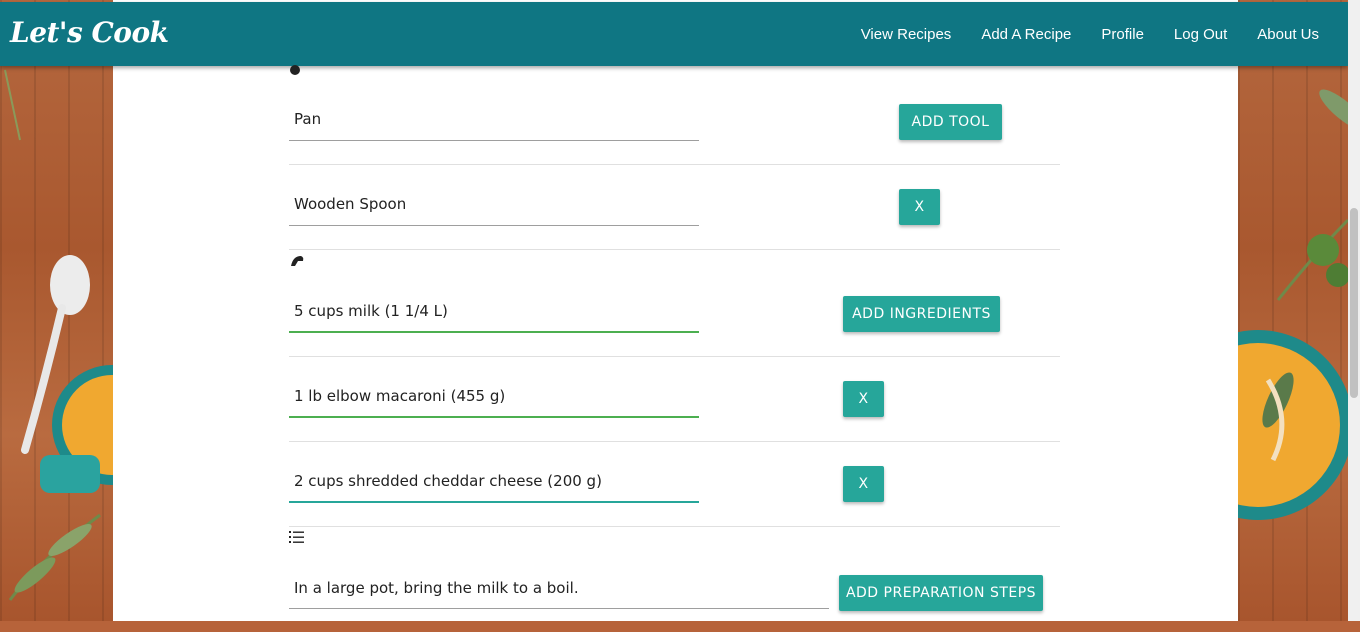  Describe the element at coordinates (297, 262) in the screenshot. I see `ingredients-section-icon` at that location.